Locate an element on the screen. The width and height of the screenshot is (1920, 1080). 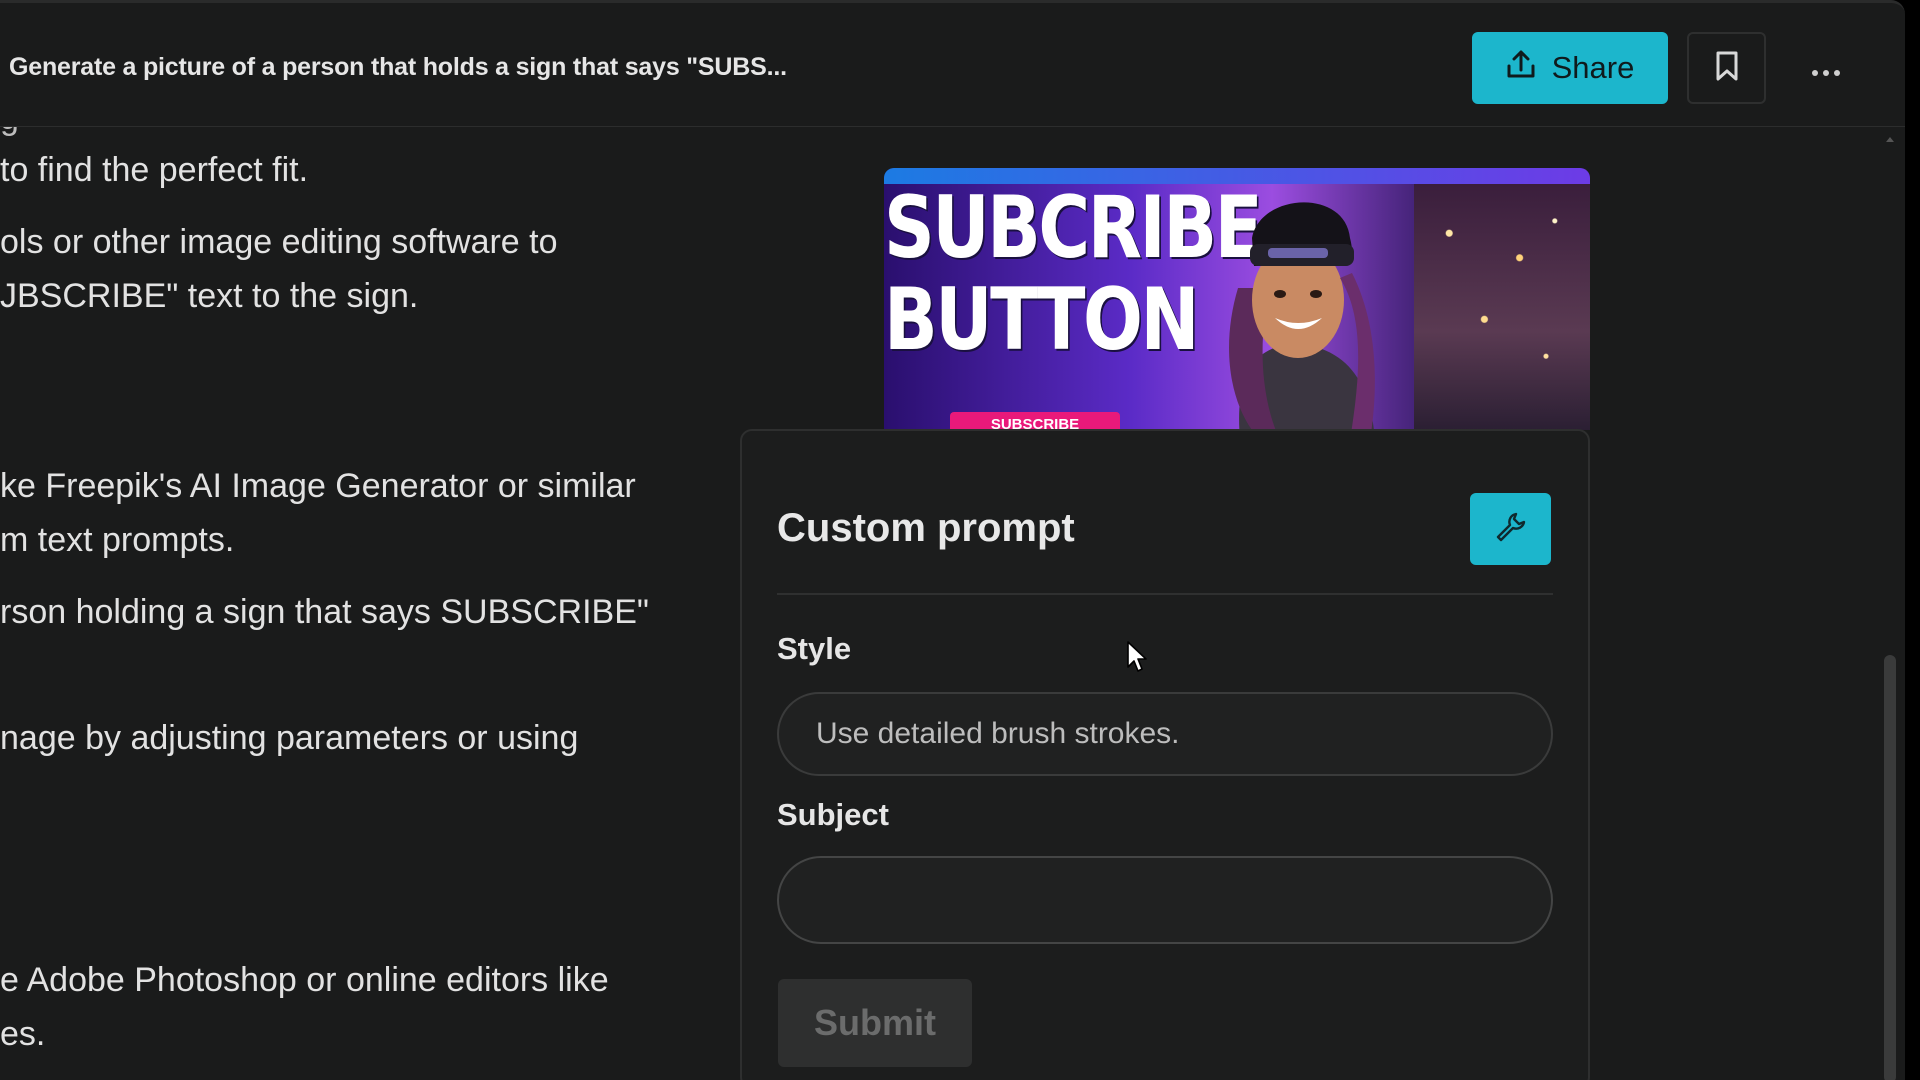
subject-label: Subject is located at coordinates (833, 814).